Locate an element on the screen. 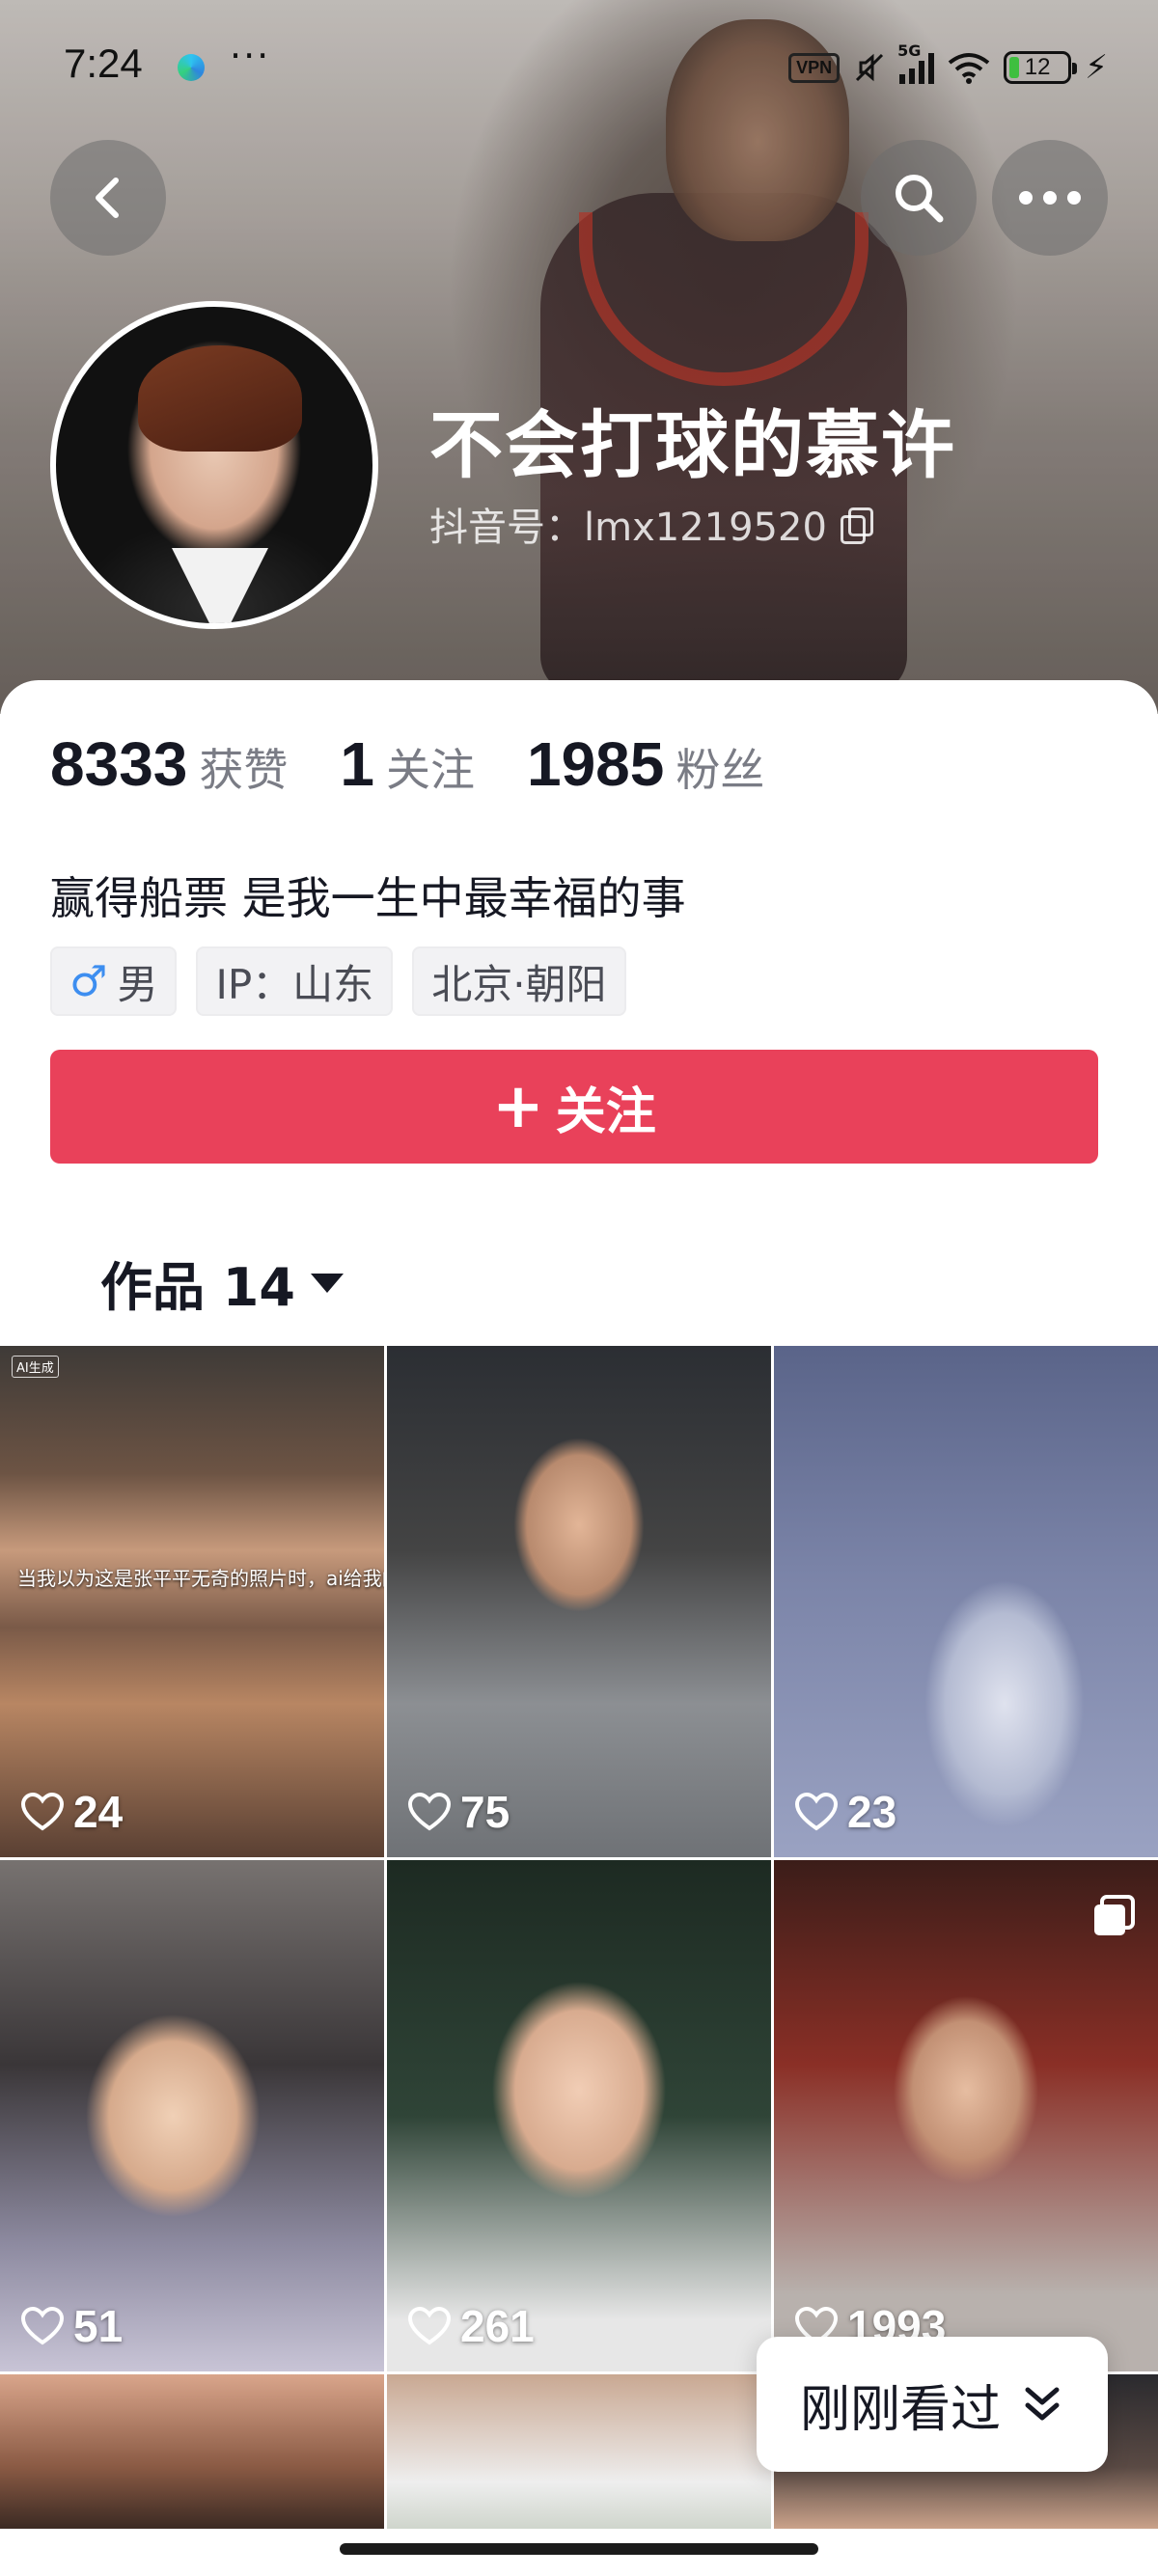 This screenshot has height=2576, width=1158. tags-row: ♂ 男 IP：山东 北京·朝阳 is located at coordinates (338, 981).